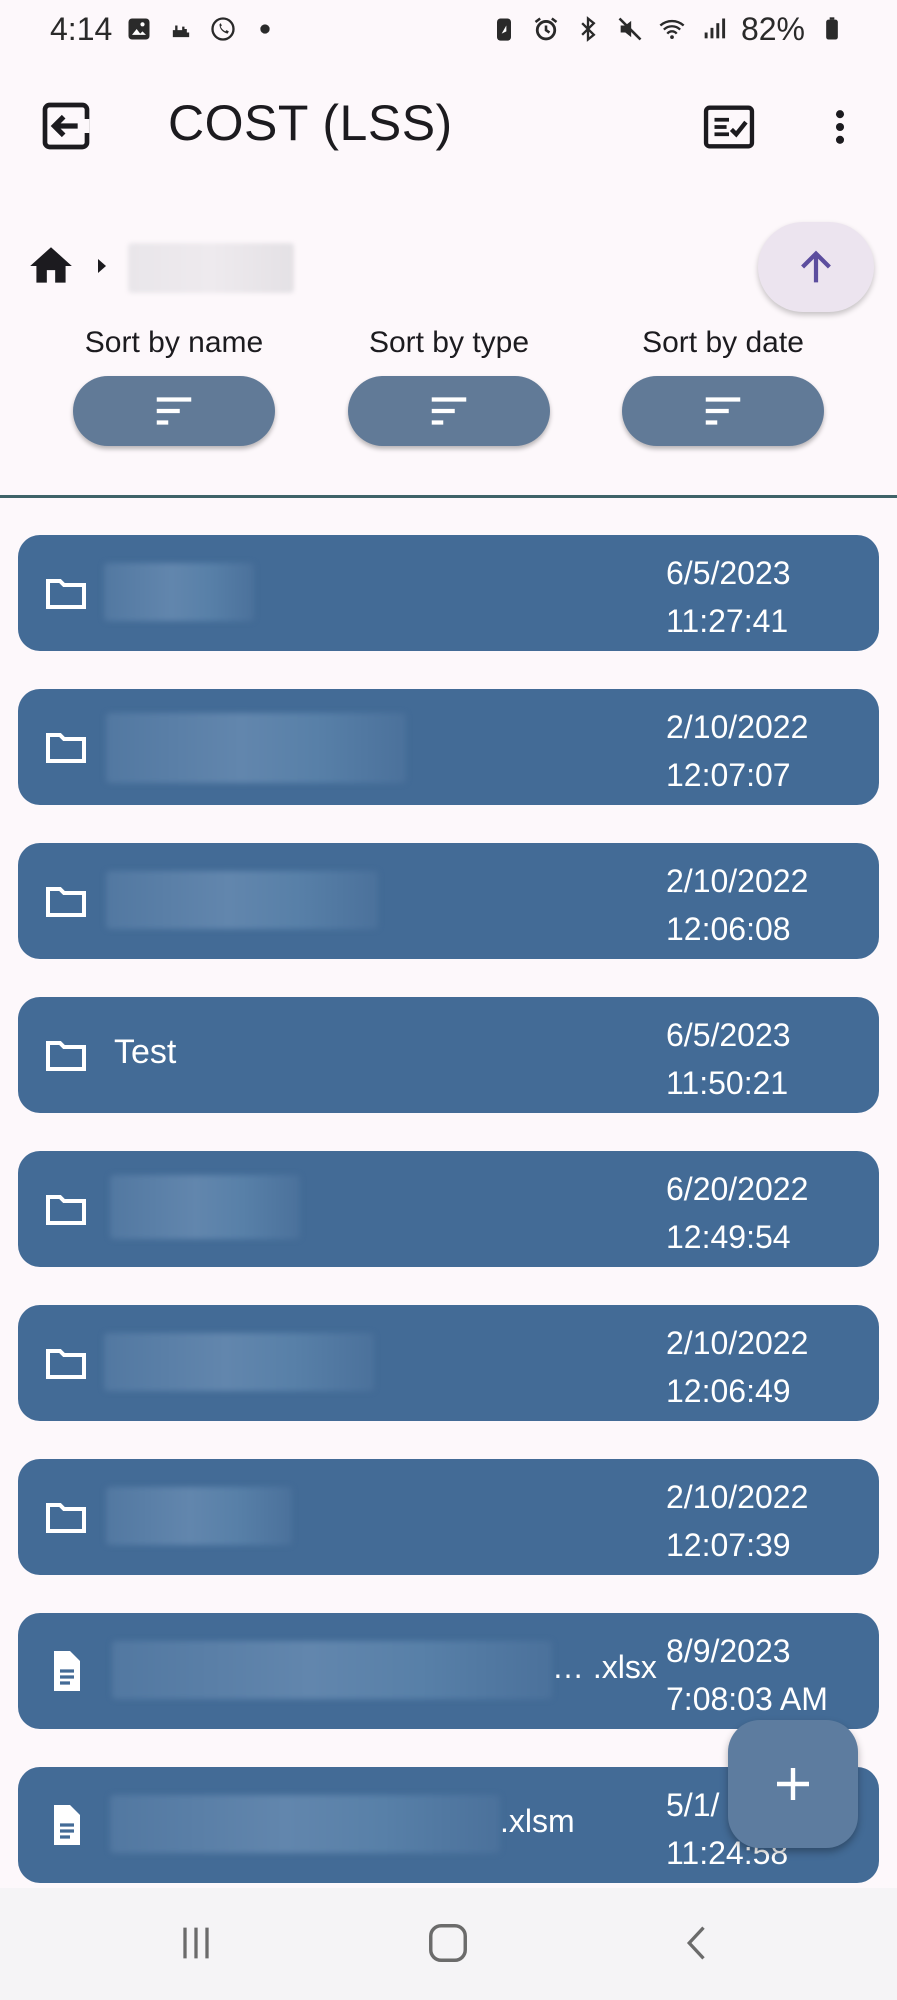 This screenshot has width=897, height=2000. I want to click on file-item: … .xlsx 8/9/2023 7:08:03 AM, so click(448, 1671).